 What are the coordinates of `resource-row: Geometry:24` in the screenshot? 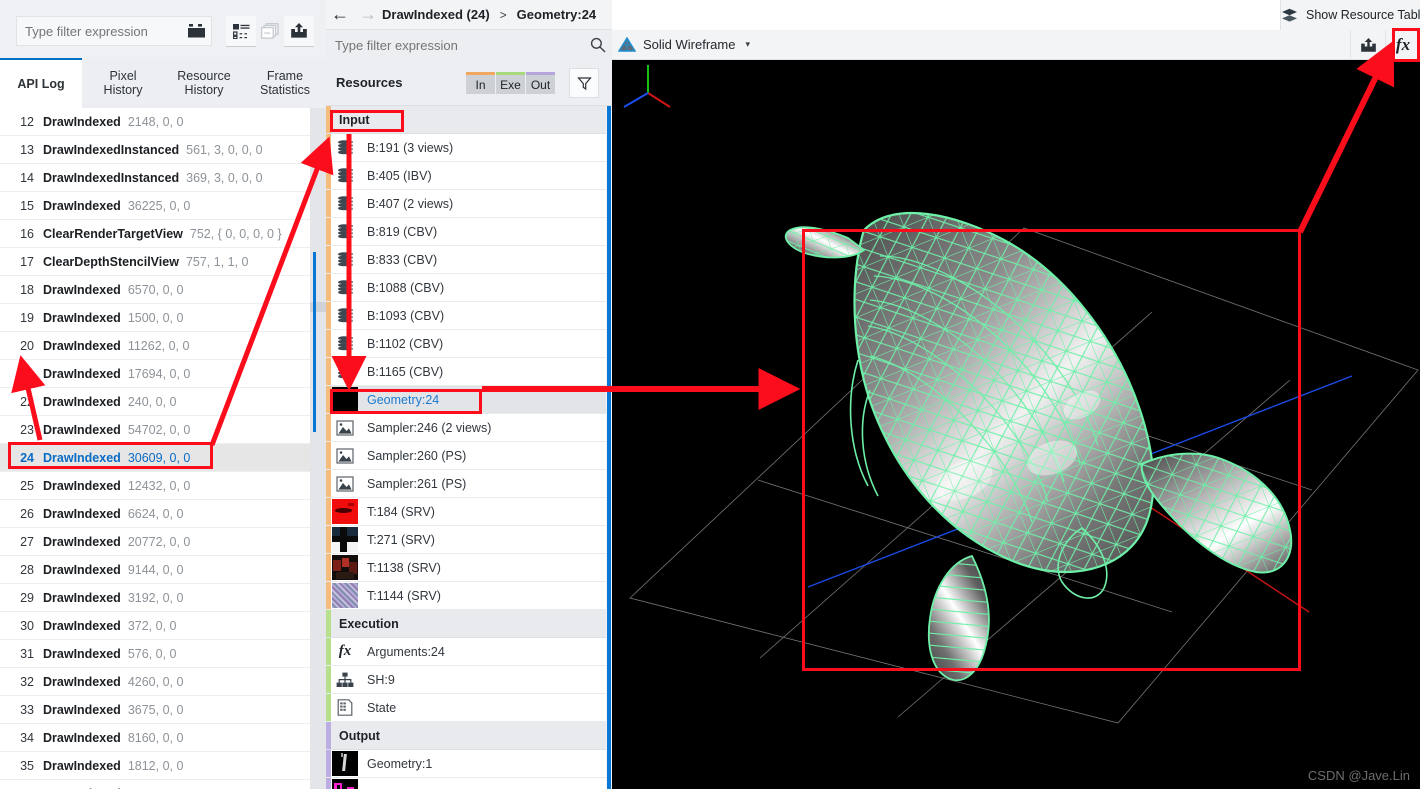 It's located at (466, 400).